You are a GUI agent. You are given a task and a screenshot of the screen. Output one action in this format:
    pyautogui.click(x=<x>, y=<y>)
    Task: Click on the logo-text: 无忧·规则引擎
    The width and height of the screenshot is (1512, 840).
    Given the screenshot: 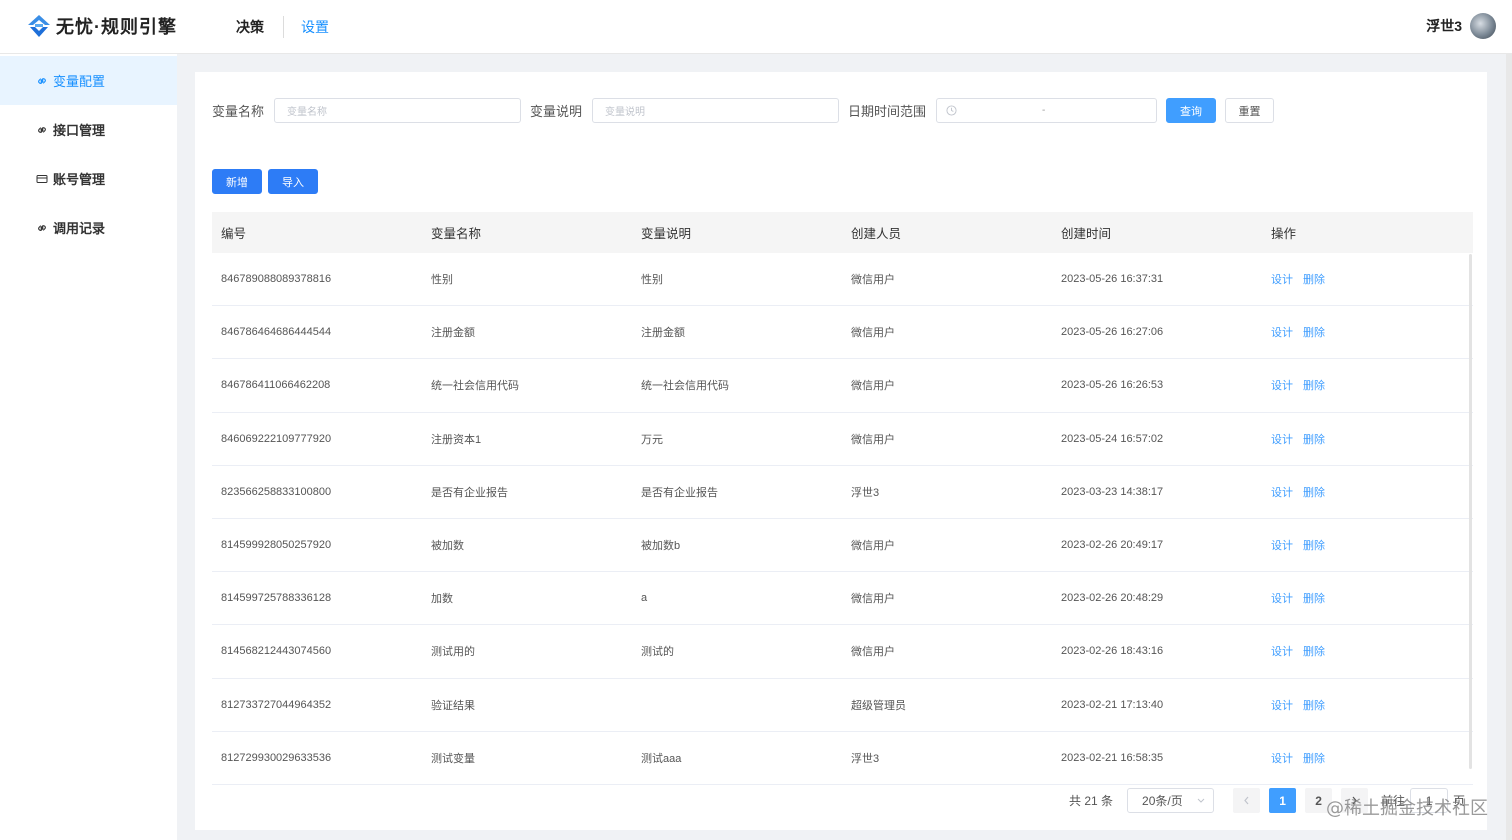 What is the action you would take?
    pyautogui.click(x=116, y=27)
    